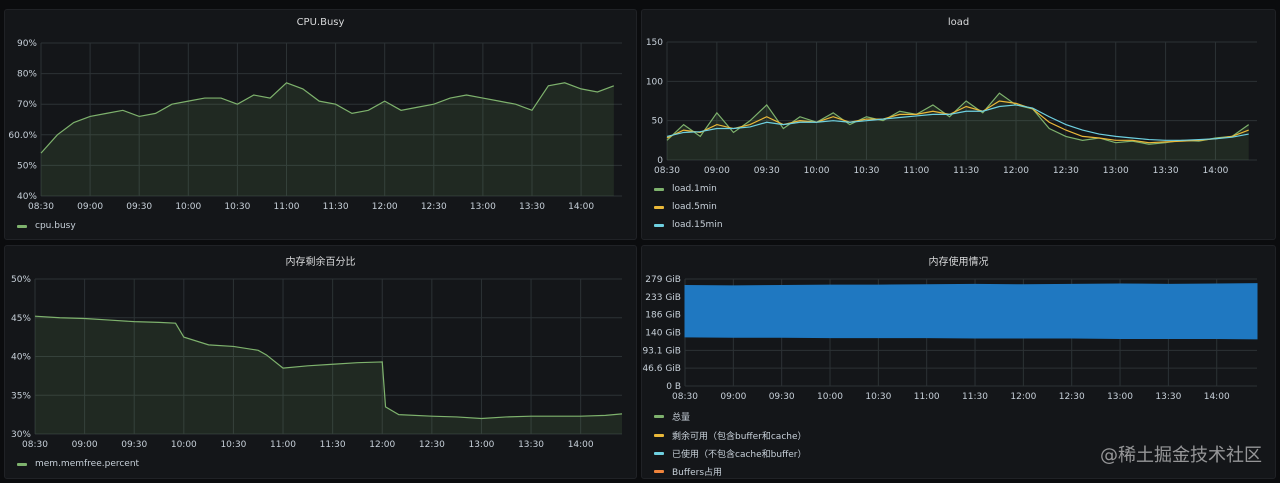 The height and width of the screenshot is (483, 1280). I want to click on legend-item: mem.memfree.percent, so click(78, 464).